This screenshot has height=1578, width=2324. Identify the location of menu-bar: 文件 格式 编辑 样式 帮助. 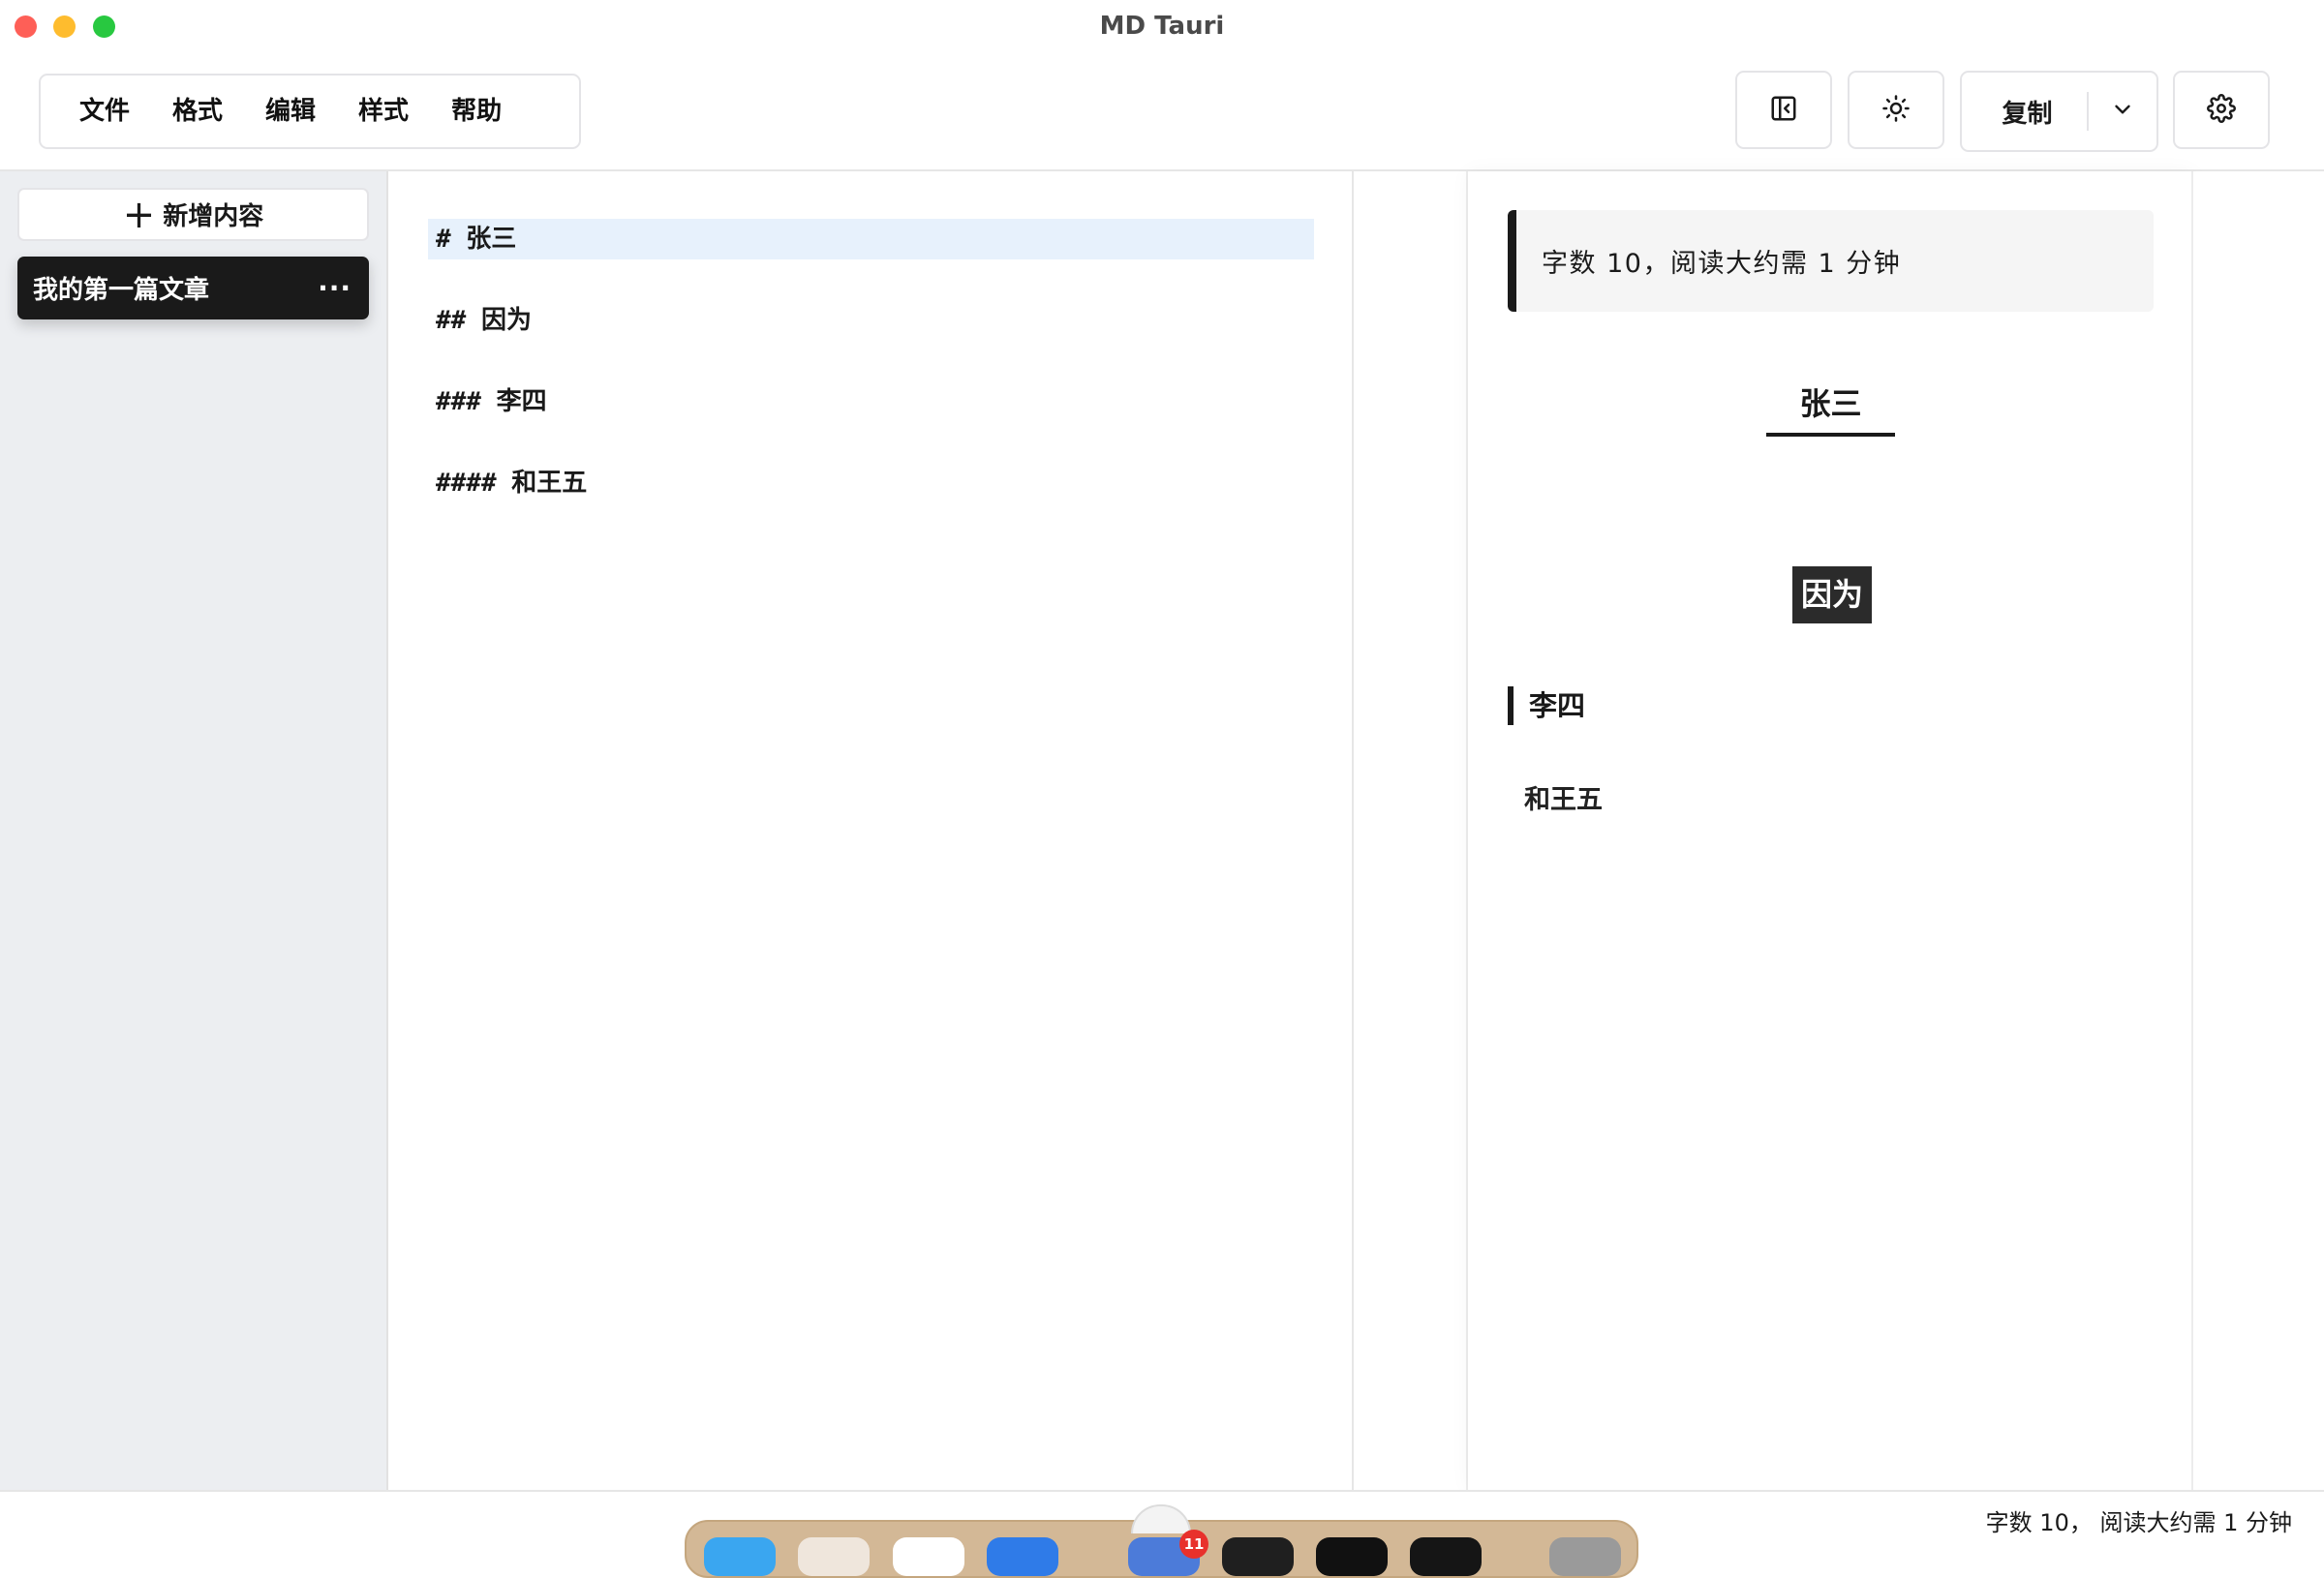
(310, 111).